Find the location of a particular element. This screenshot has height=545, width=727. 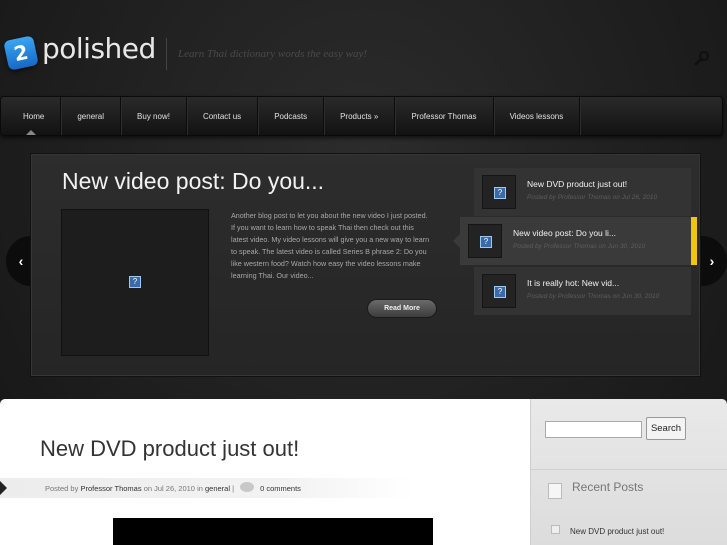

nav-item-video-lessons: Videos lessons is located at coordinates (537, 116).